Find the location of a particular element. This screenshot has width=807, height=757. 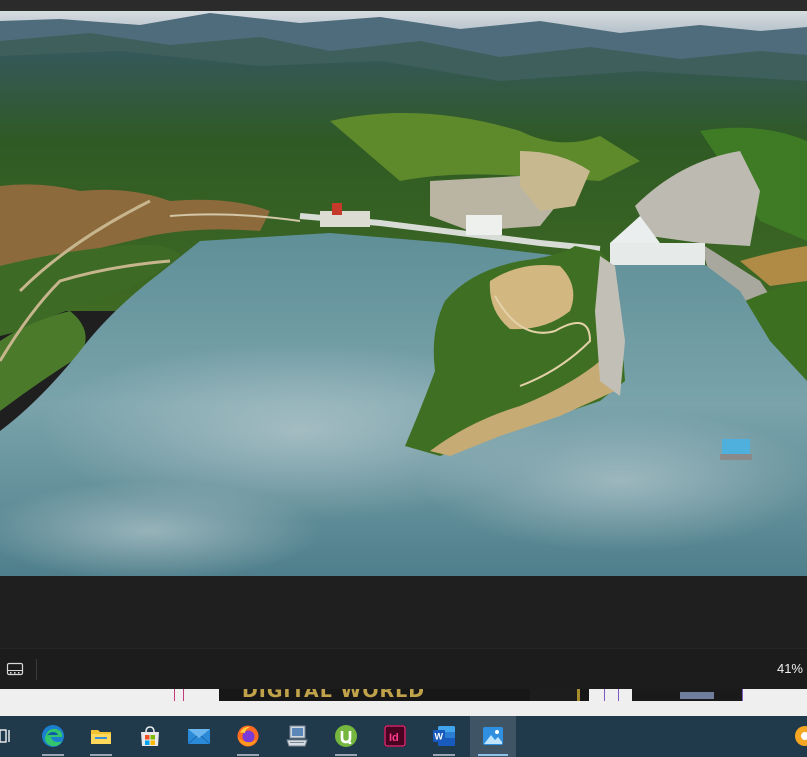

taskbar-firefox is located at coordinates (248, 736).